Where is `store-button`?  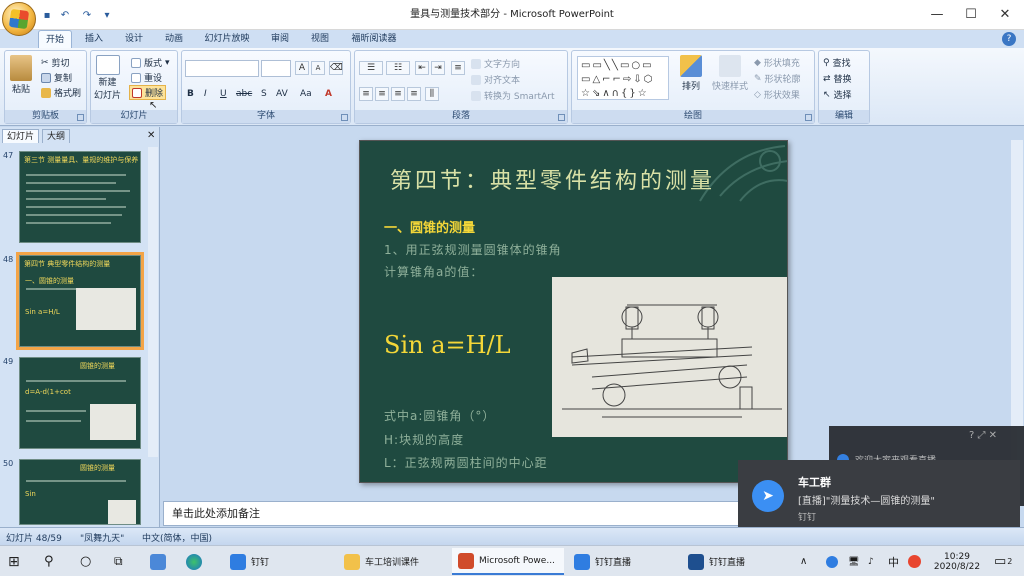 store-button is located at coordinates (158, 561).